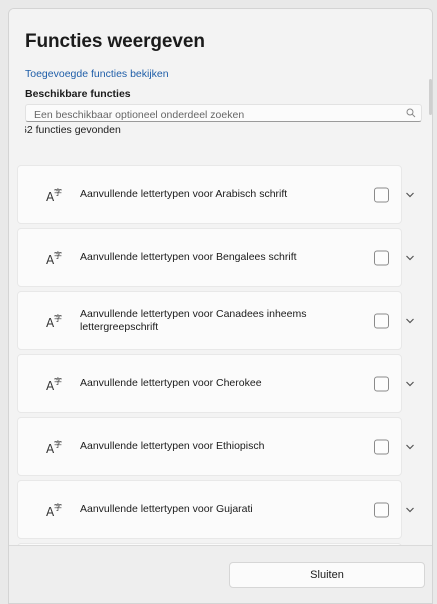 This screenshot has width=437, height=604. I want to click on feature-label: Aanvullende lettertypen voor Ethiopisch, so click(172, 446).